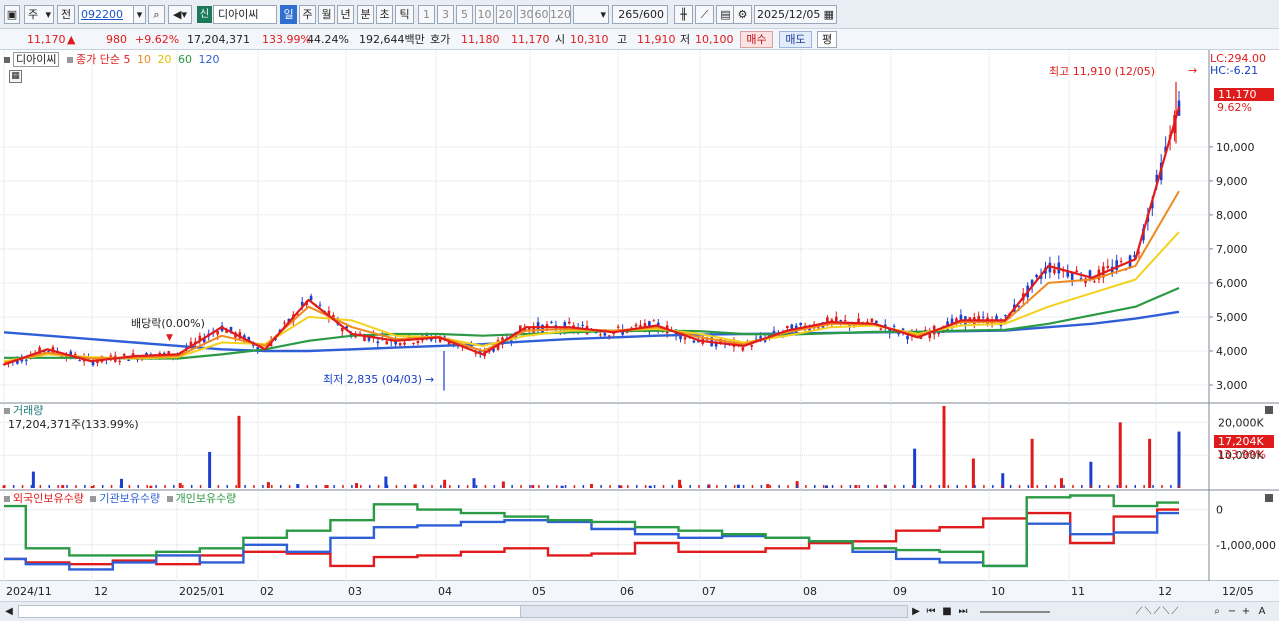  What do you see at coordinates (931, 611) in the screenshot?
I see `first-icon: ⏮` at bounding box center [931, 611].